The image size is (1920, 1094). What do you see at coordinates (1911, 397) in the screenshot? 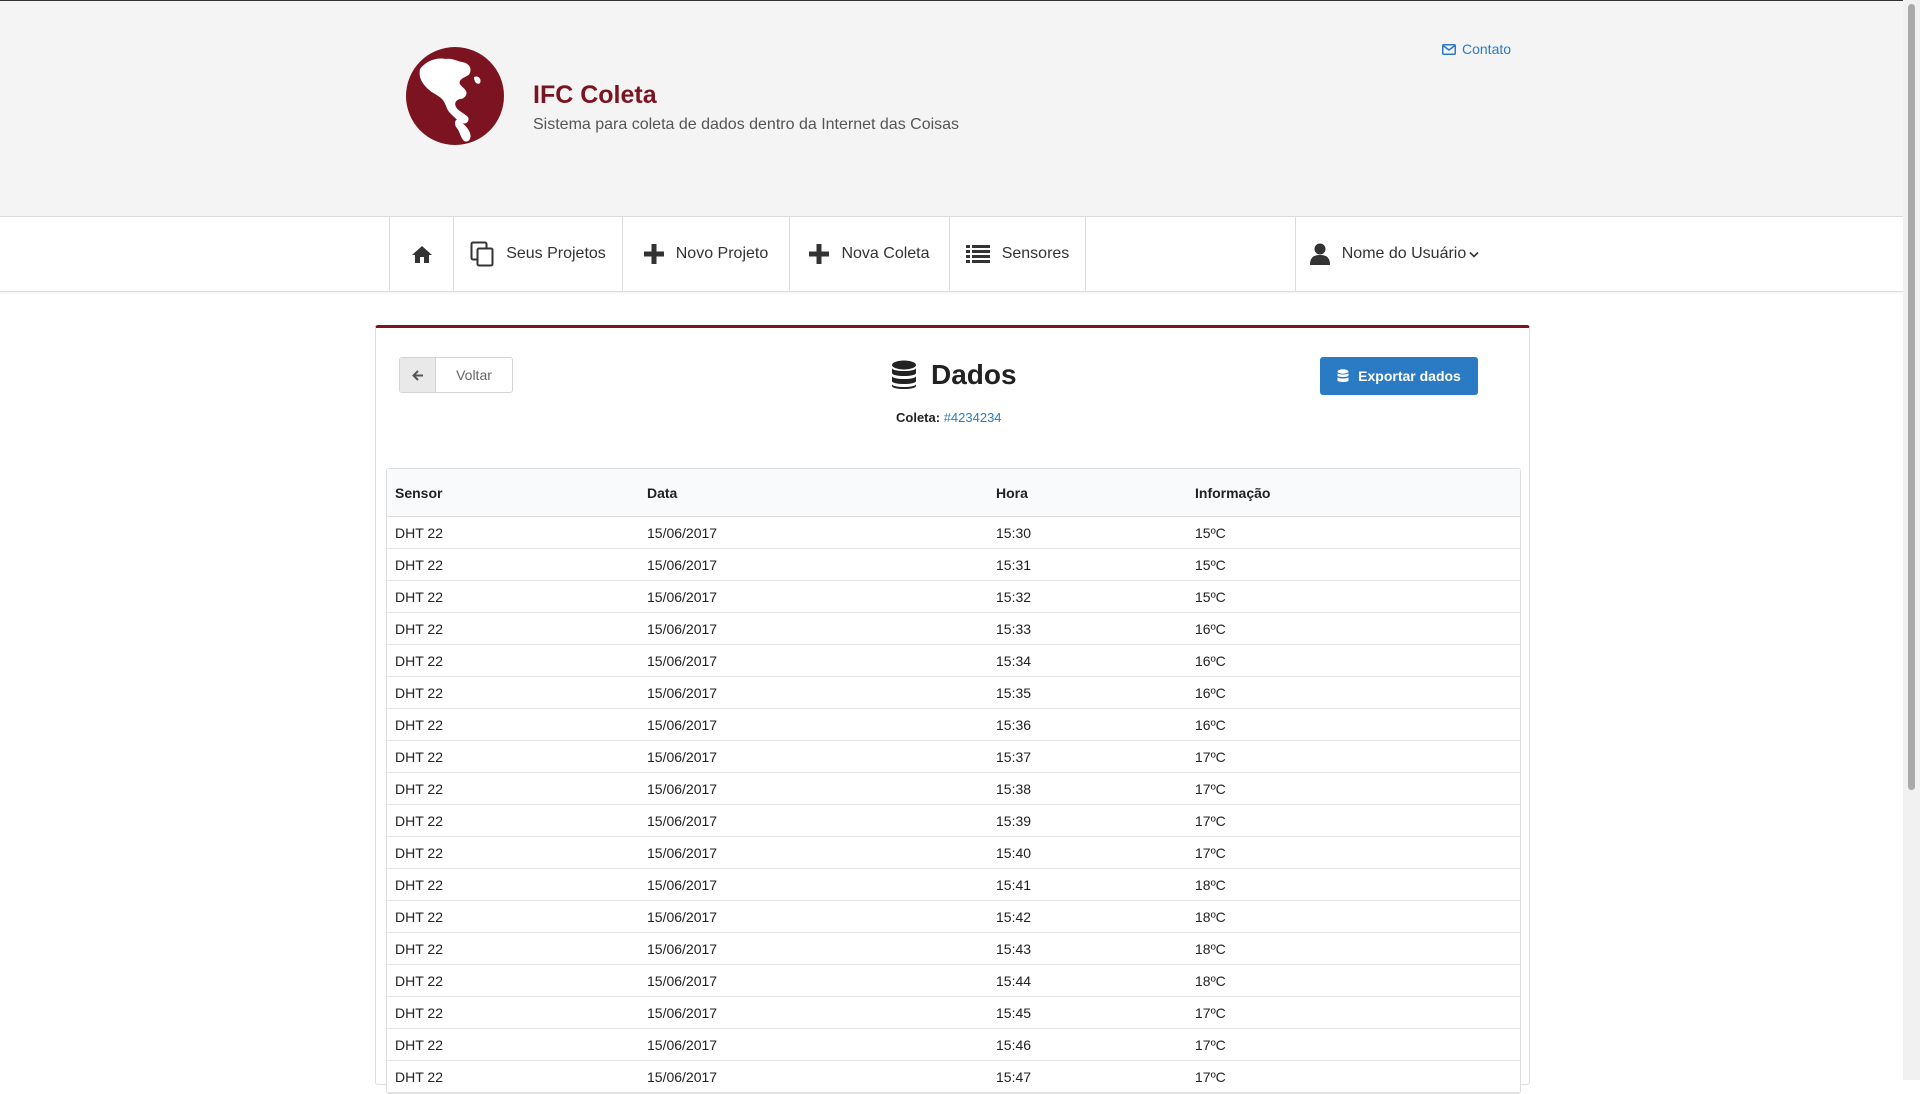
I see `scrollbar-thumb` at bounding box center [1911, 397].